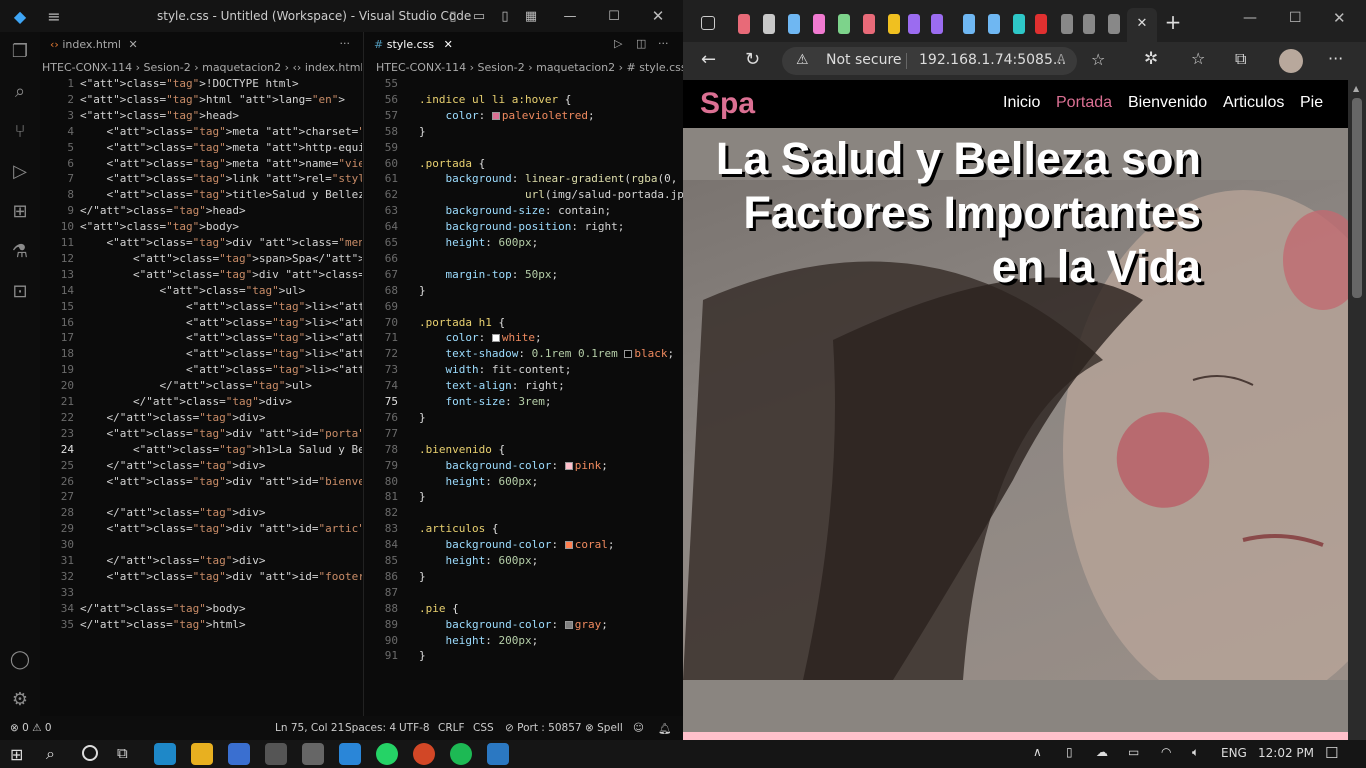 The width and height of the screenshot is (1366, 768). What do you see at coordinates (20, 92) in the screenshot?
I see `search-icon: ⌕` at bounding box center [20, 92].